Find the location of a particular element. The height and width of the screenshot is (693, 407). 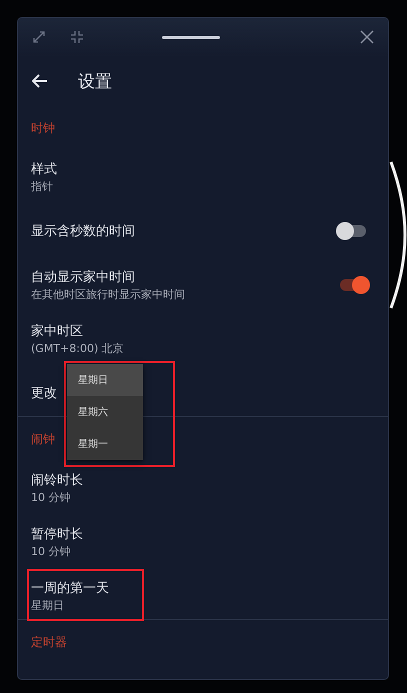

menu-option: 星期一 is located at coordinates (105, 444).